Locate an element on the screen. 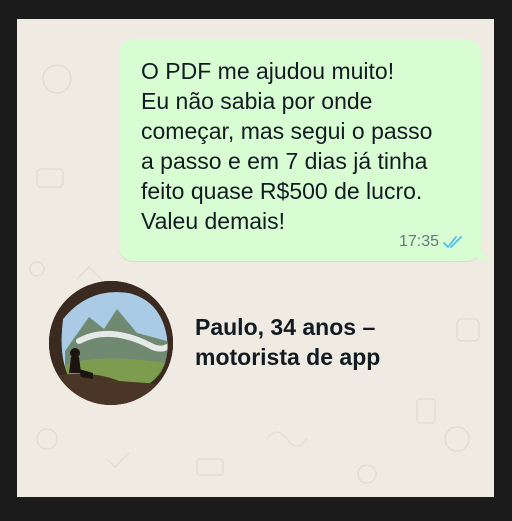 Image resolution: width=512 pixels, height=521 pixels. bubble-tail is located at coordinates (484, 254).